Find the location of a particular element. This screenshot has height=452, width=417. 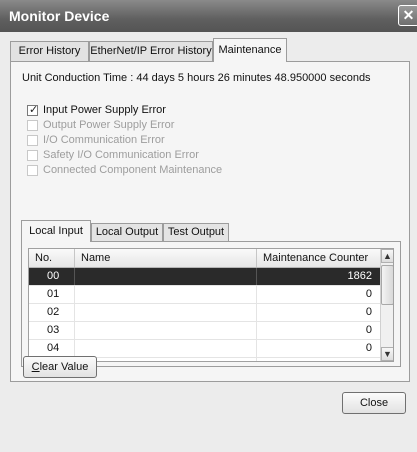

clear-value-button: Clear Value is located at coordinates (60, 367).